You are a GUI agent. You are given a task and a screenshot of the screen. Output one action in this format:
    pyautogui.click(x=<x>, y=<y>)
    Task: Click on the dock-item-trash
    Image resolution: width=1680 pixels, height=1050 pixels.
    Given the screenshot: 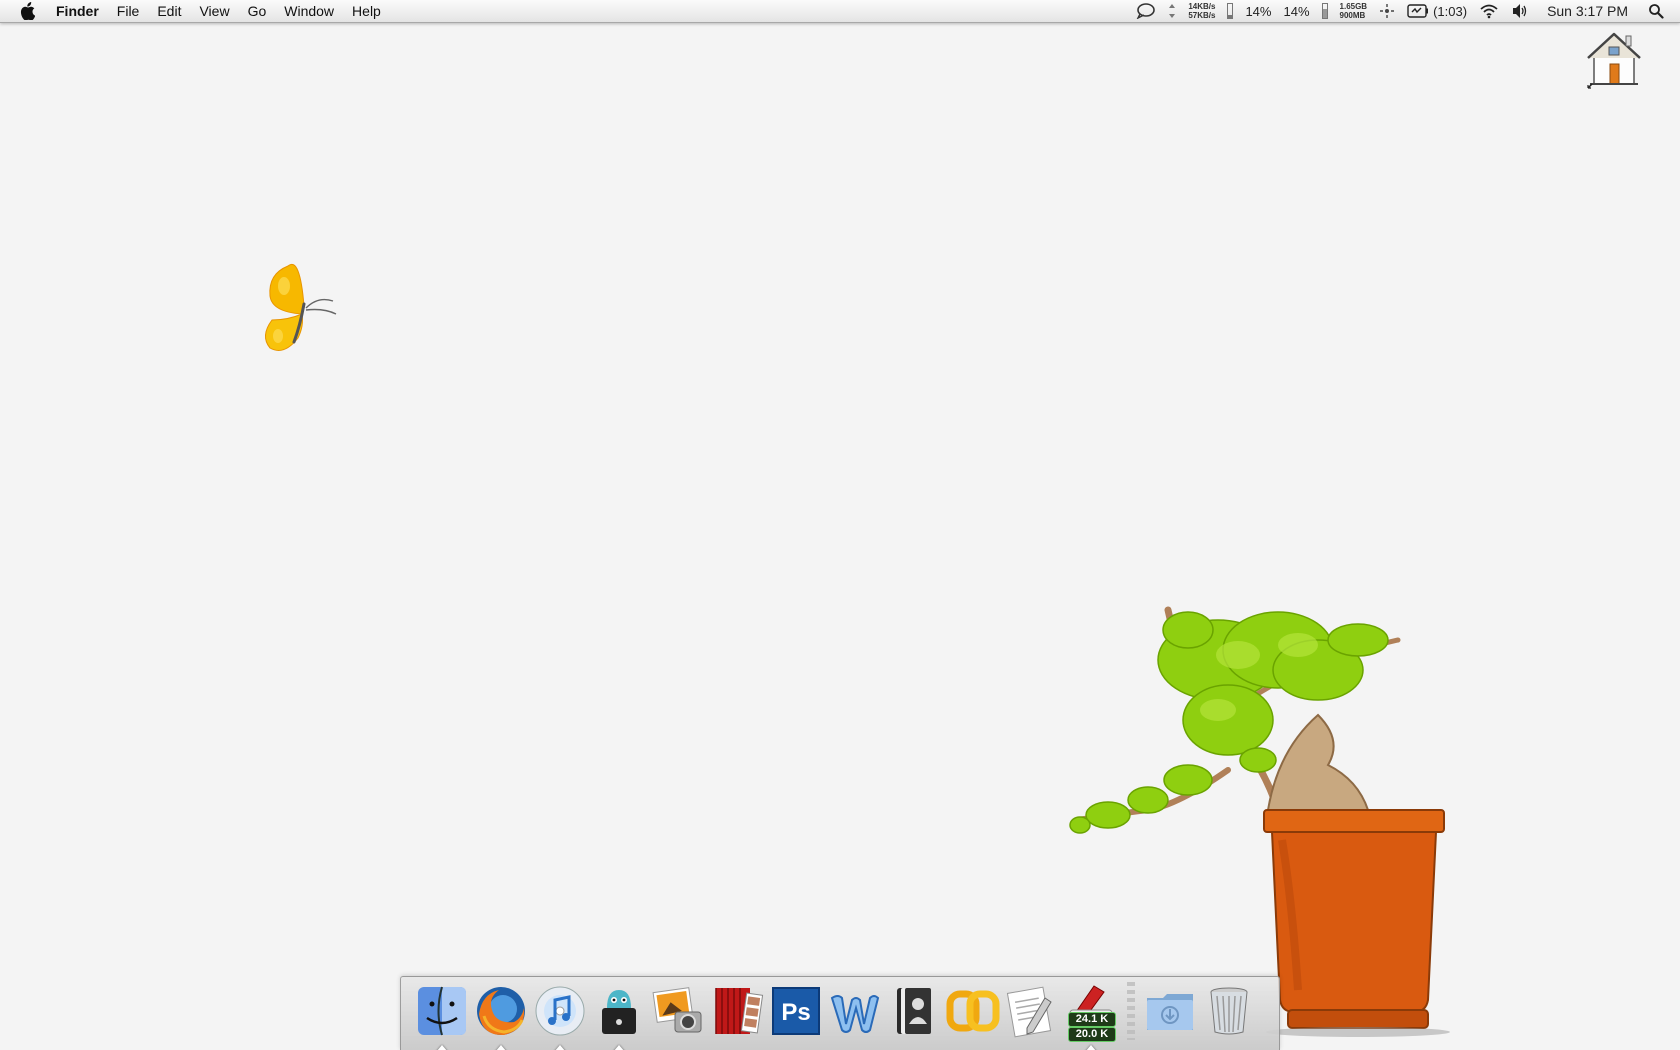 What is the action you would take?
    pyautogui.click(x=1229, y=1014)
    